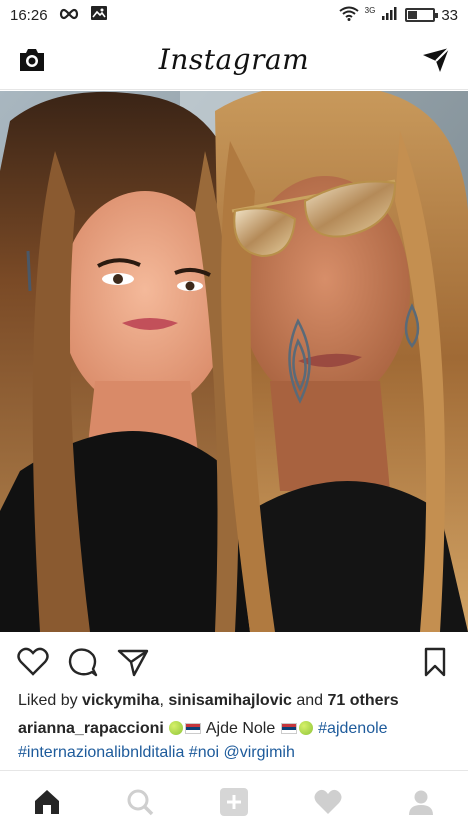 The width and height of the screenshot is (468, 832). I want to click on camera-icon, so click(32, 60).